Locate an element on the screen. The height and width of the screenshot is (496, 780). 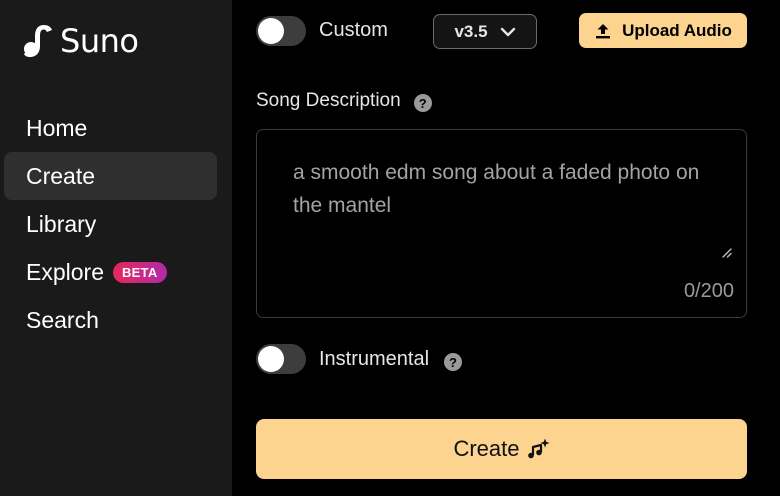
custom-toggle is located at coordinates (281, 31).